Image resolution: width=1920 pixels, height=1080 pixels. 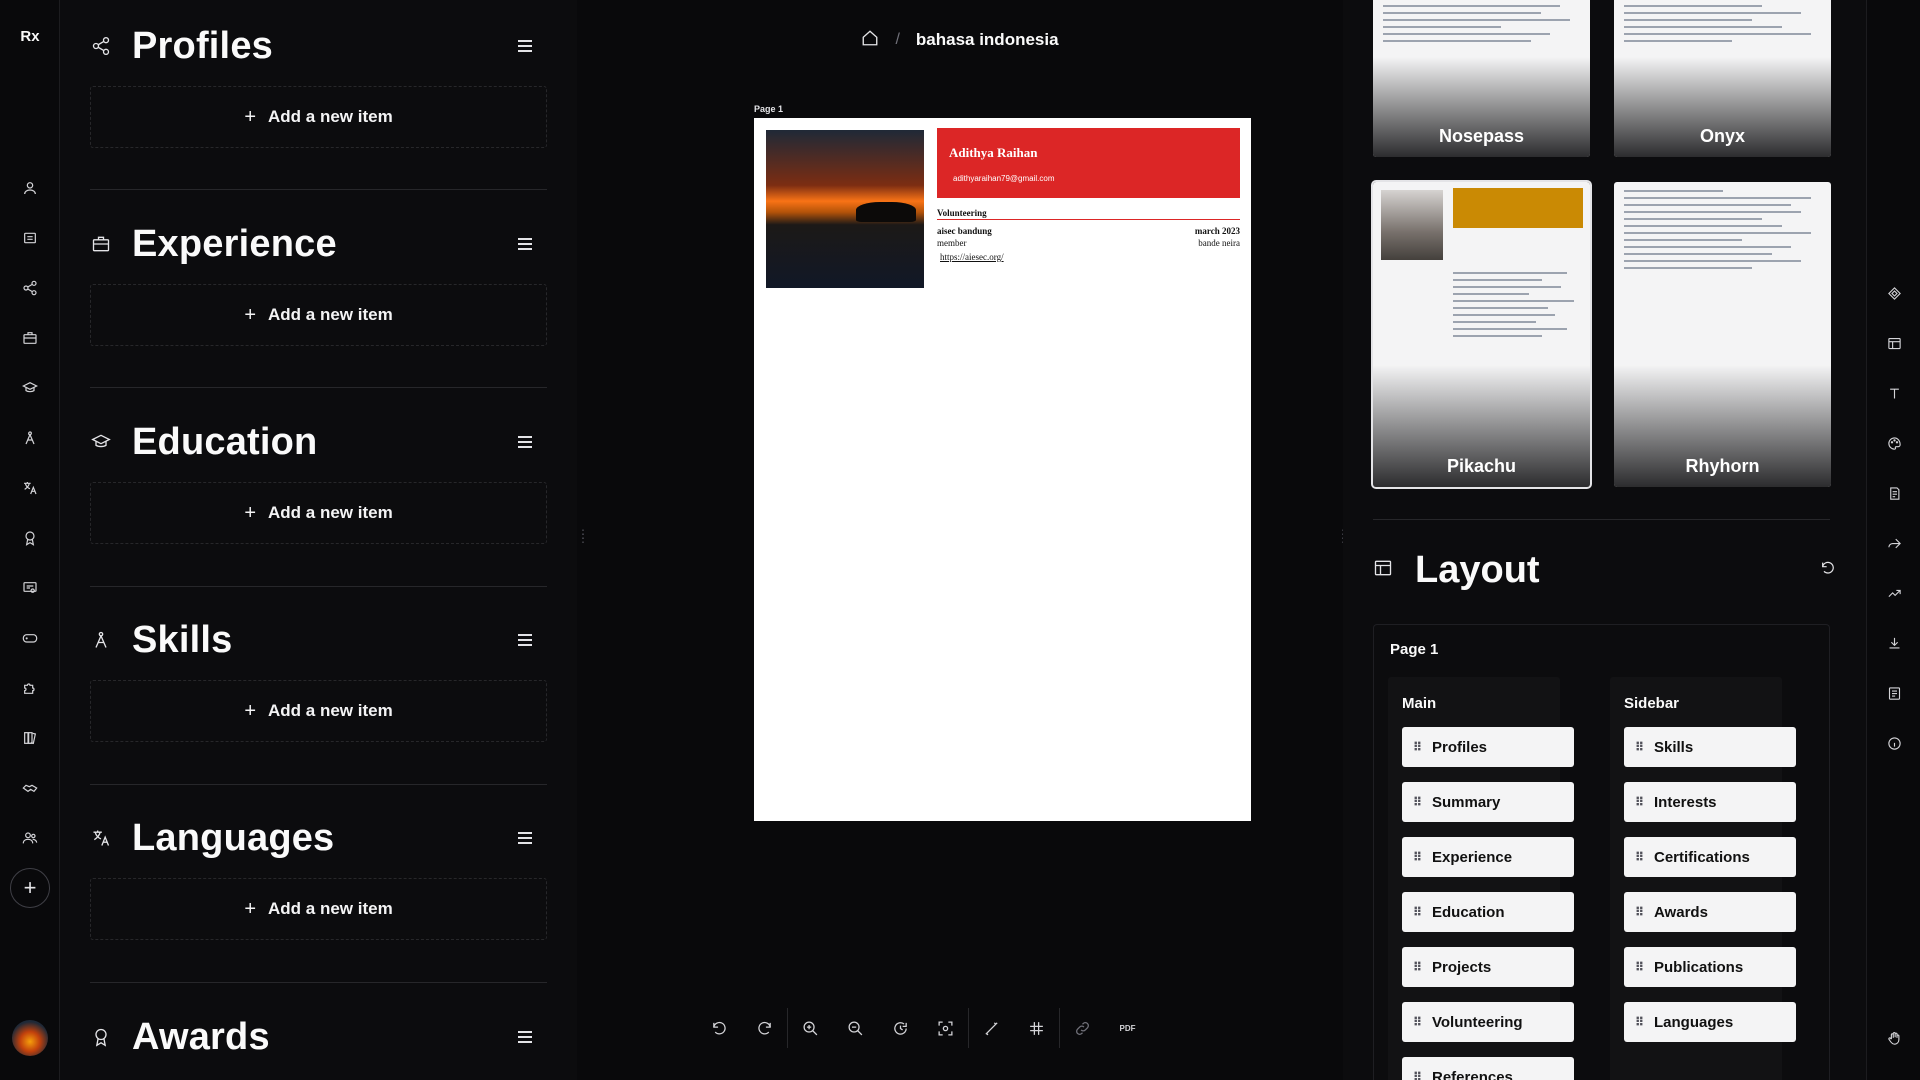 What do you see at coordinates (1894, 493) in the screenshot?
I see `page-icon` at bounding box center [1894, 493].